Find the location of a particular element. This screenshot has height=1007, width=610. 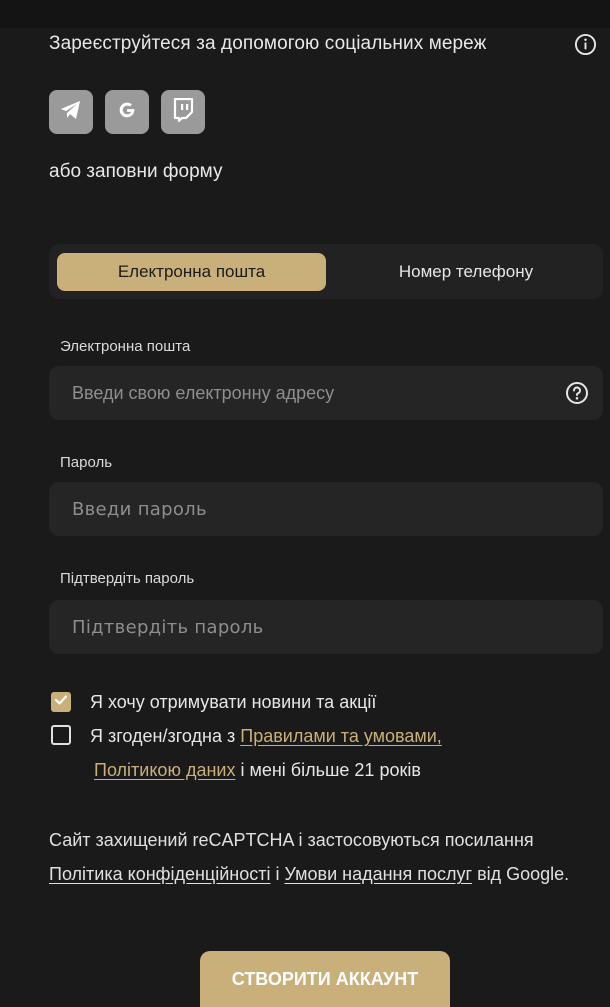

news-checkbox is located at coordinates (61, 702).